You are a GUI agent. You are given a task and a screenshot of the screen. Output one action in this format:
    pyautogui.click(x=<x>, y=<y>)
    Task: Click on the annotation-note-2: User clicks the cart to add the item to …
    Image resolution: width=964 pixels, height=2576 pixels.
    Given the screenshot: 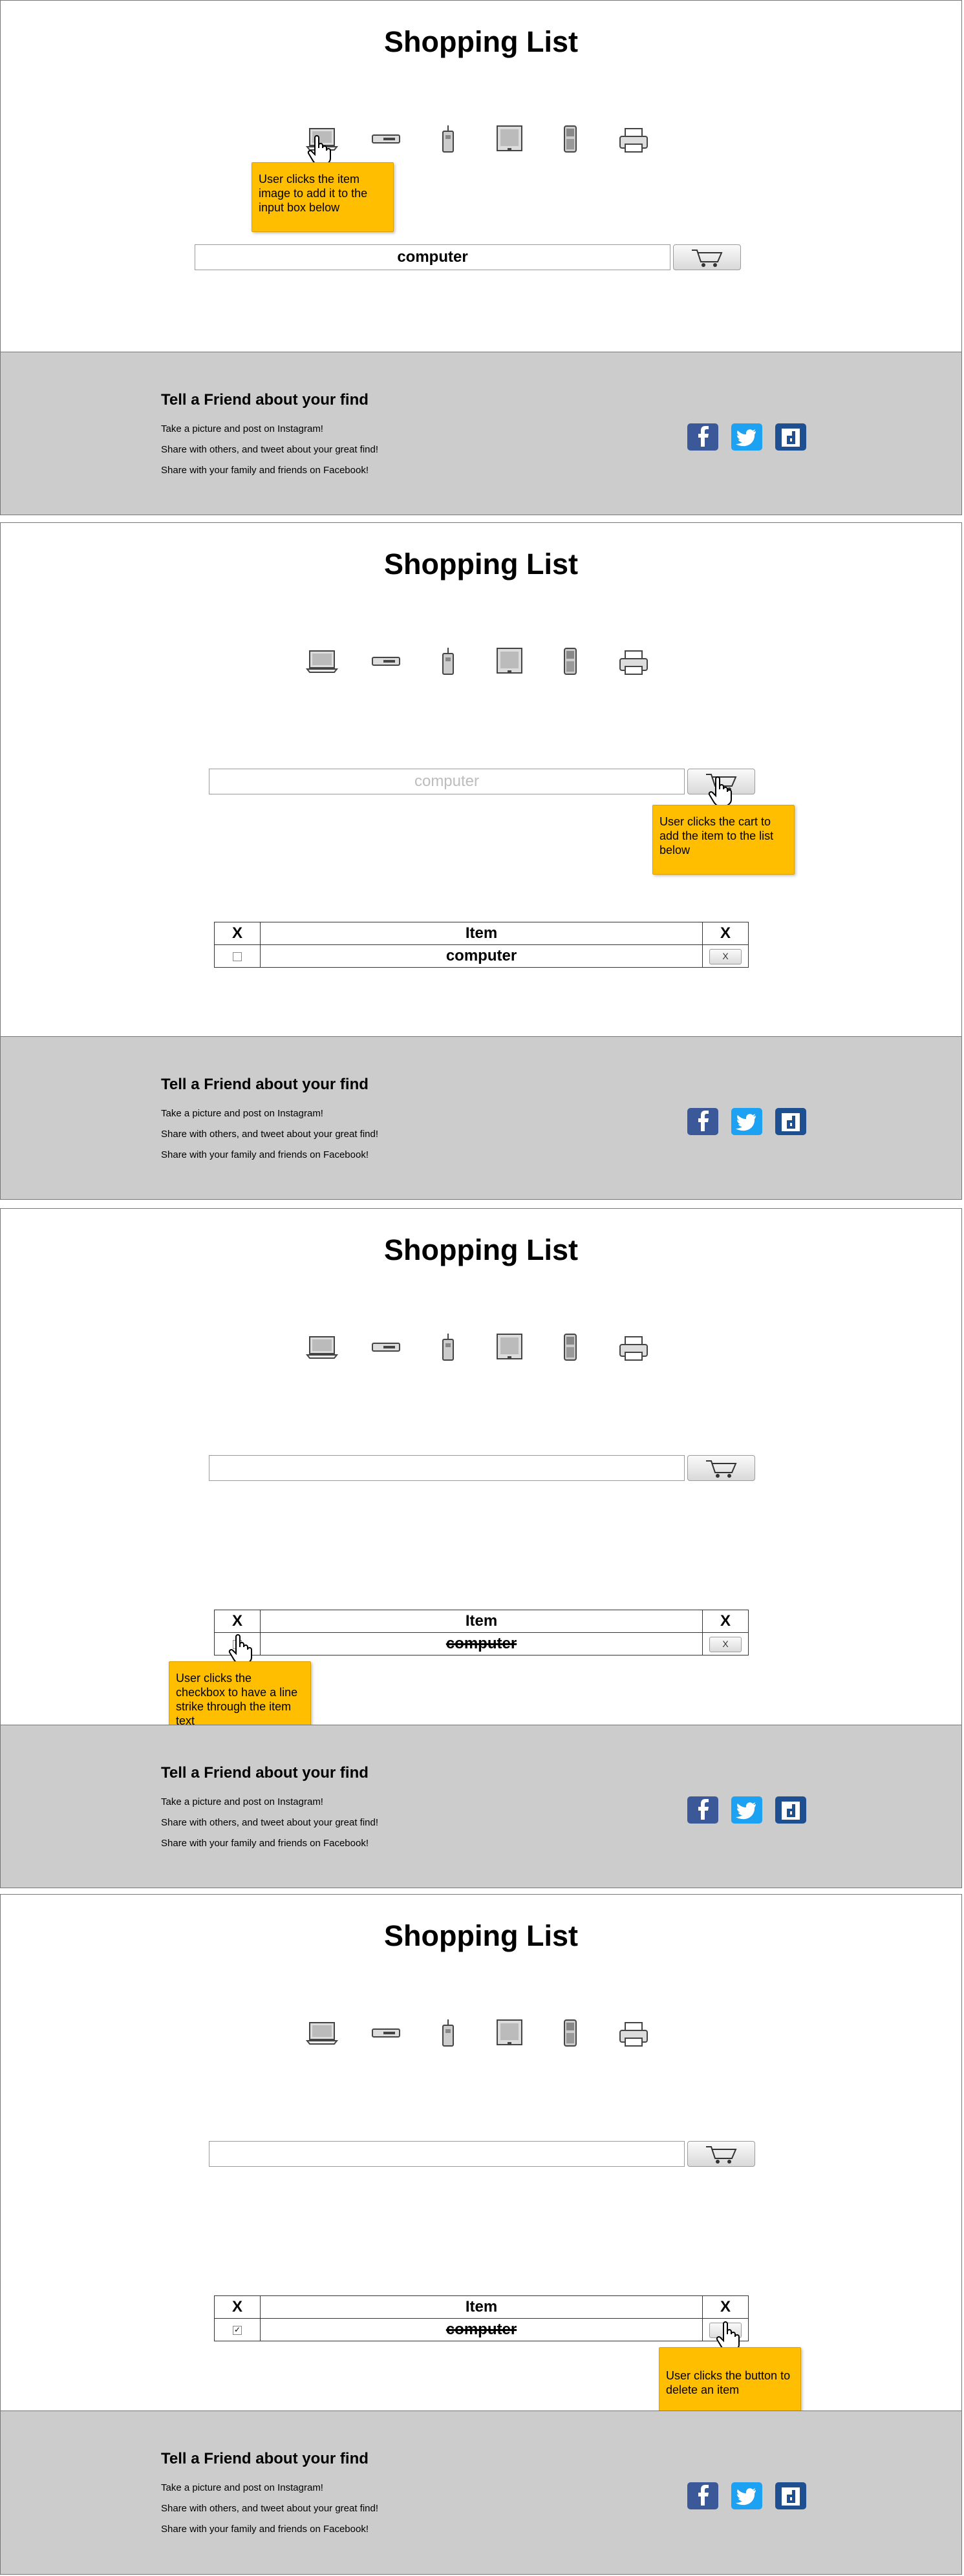 What is the action you would take?
    pyautogui.click(x=724, y=840)
    